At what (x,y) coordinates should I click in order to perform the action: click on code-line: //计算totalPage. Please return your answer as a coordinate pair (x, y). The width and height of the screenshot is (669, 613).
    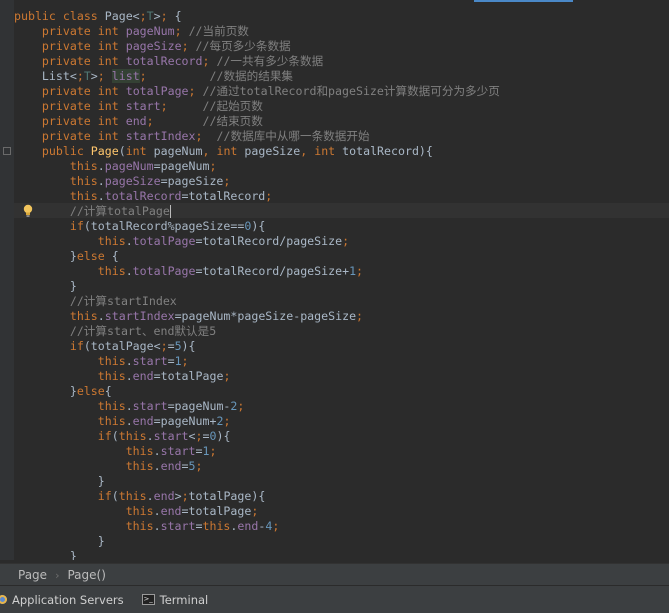
    Looking at the image, I should click on (341, 211).